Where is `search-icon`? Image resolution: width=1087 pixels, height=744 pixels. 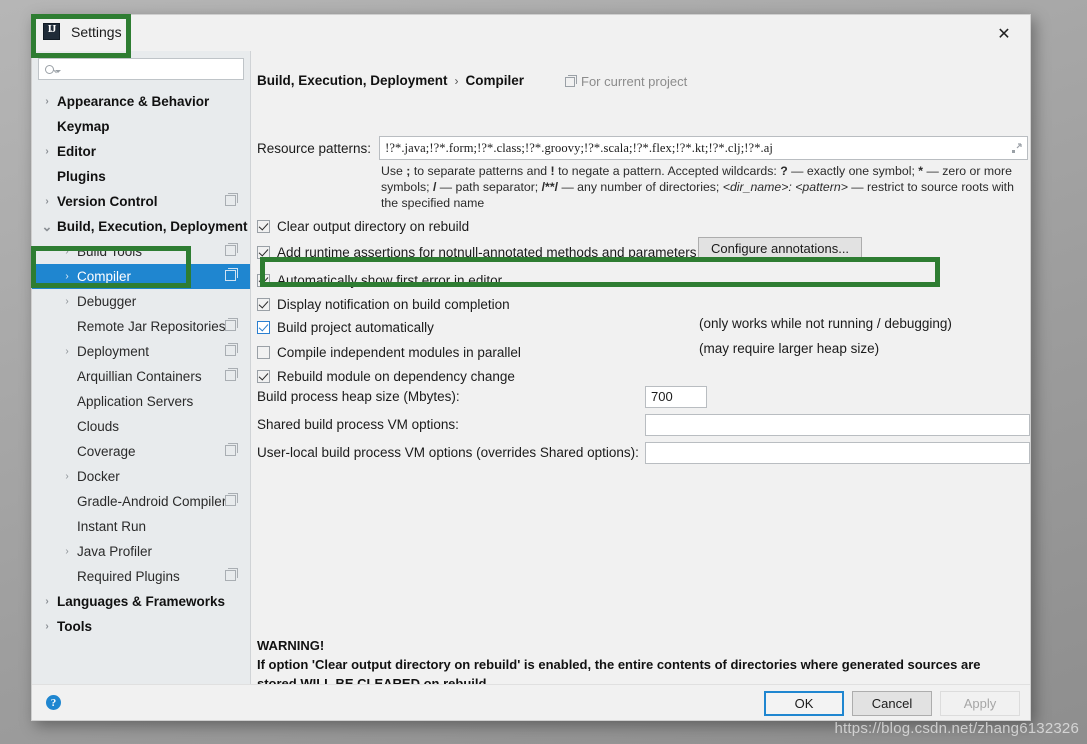
search-icon is located at coordinates (49, 69).